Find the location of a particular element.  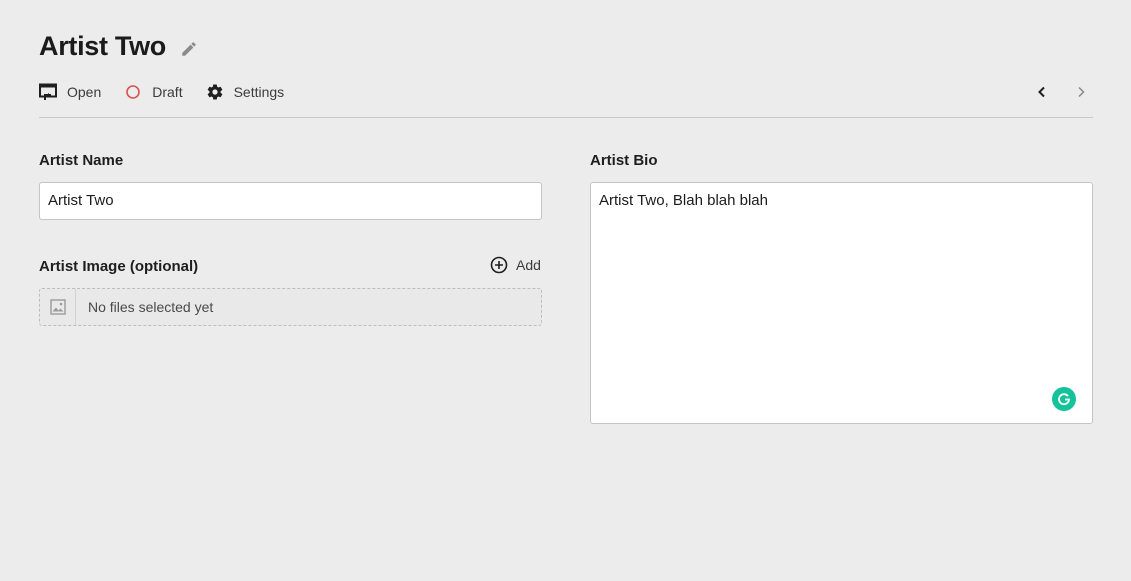

toolbar: Open Draft Settings is located at coordinates (566, 92).